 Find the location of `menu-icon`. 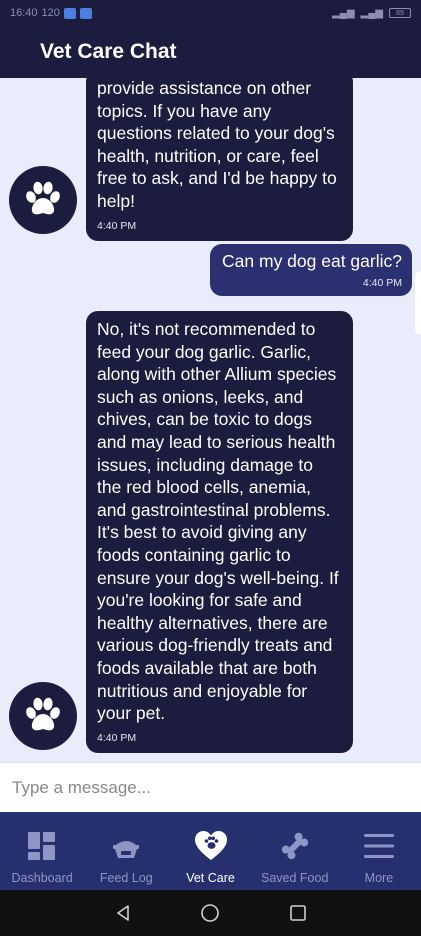

menu-icon is located at coordinates (378, 846).